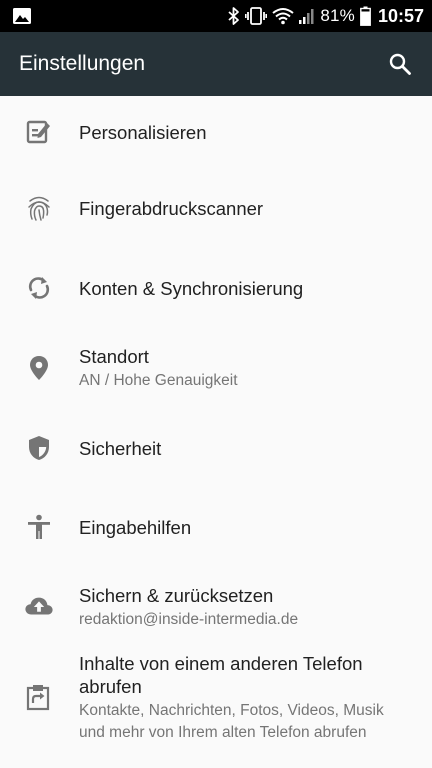  What do you see at coordinates (39, 288) in the screenshot?
I see `sync-icon` at bounding box center [39, 288].